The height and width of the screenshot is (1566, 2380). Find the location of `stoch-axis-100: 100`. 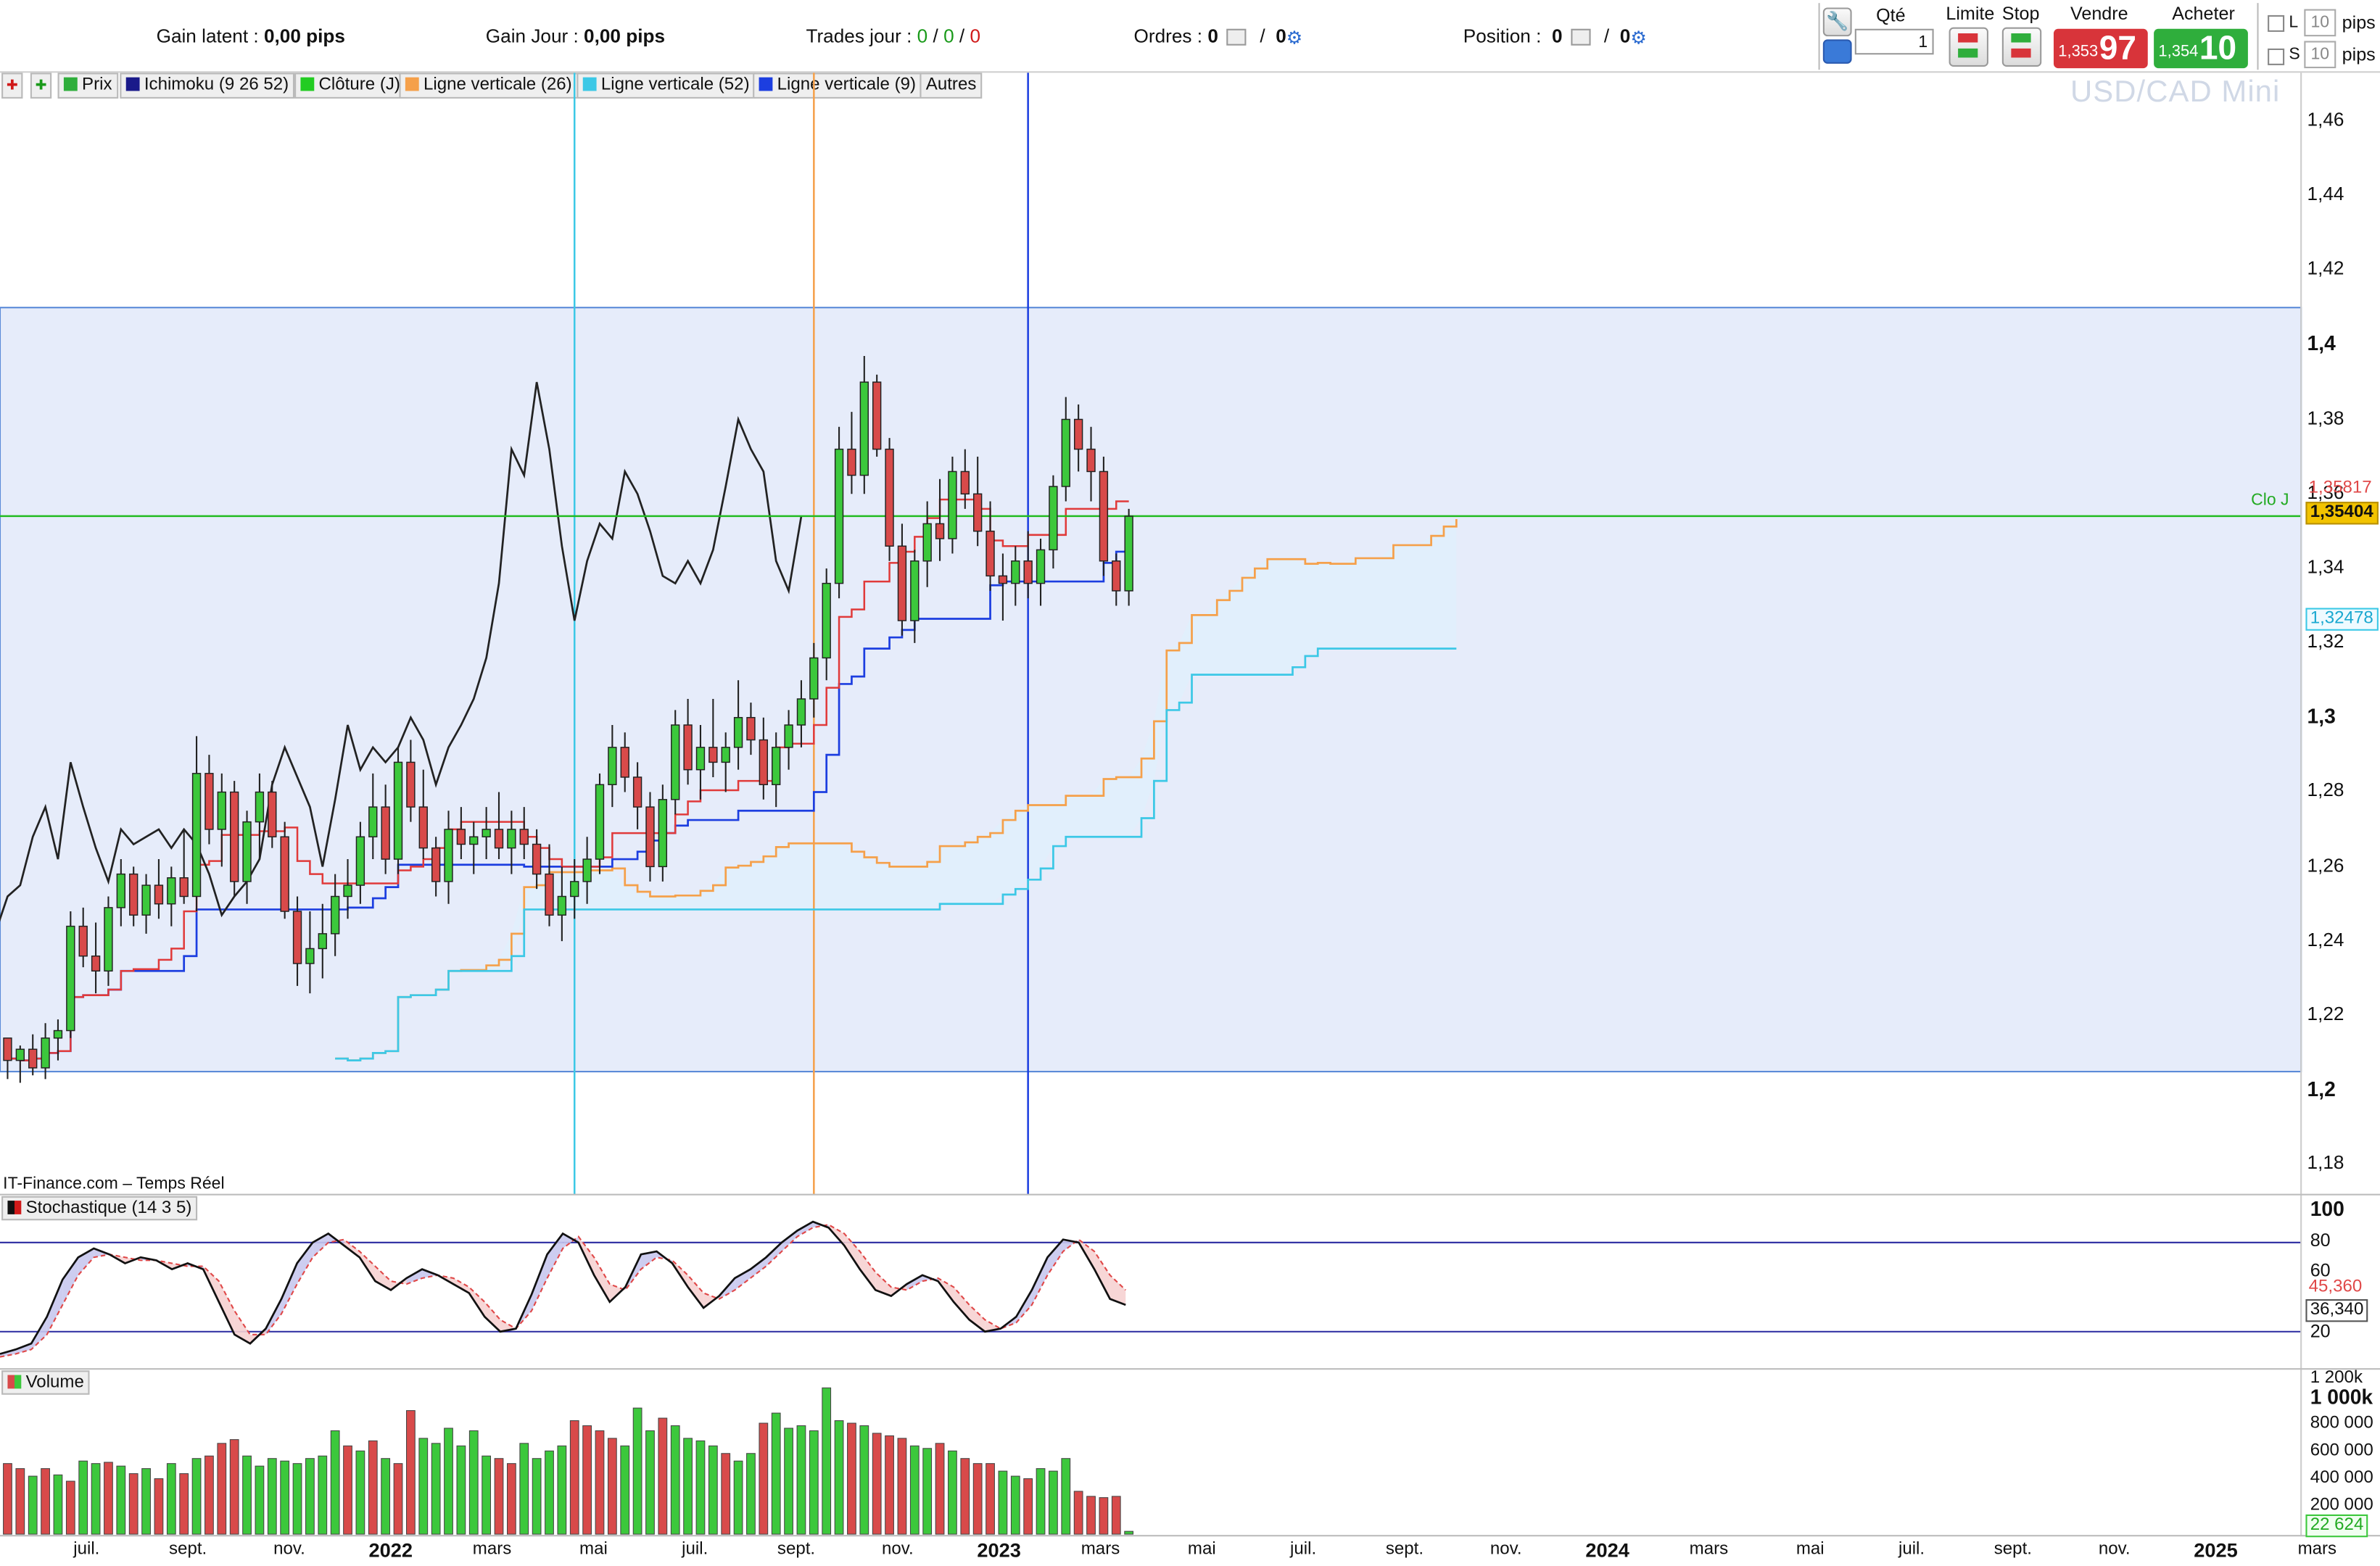

stoch-axis-100: 100 is located at coordinates (2327, 1209).